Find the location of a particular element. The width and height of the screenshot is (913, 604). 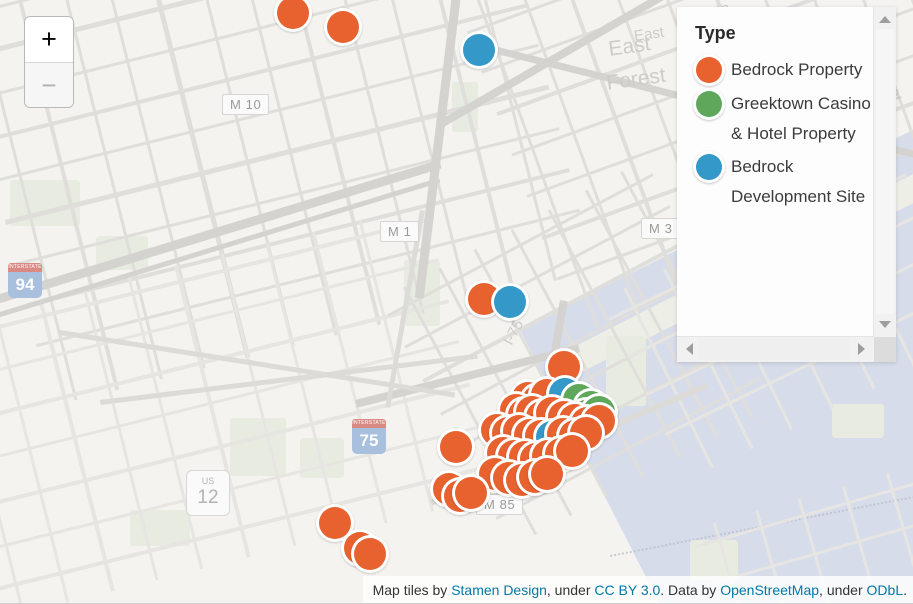

scroll-down-arrow-icon is located at coordinates (885, 324).